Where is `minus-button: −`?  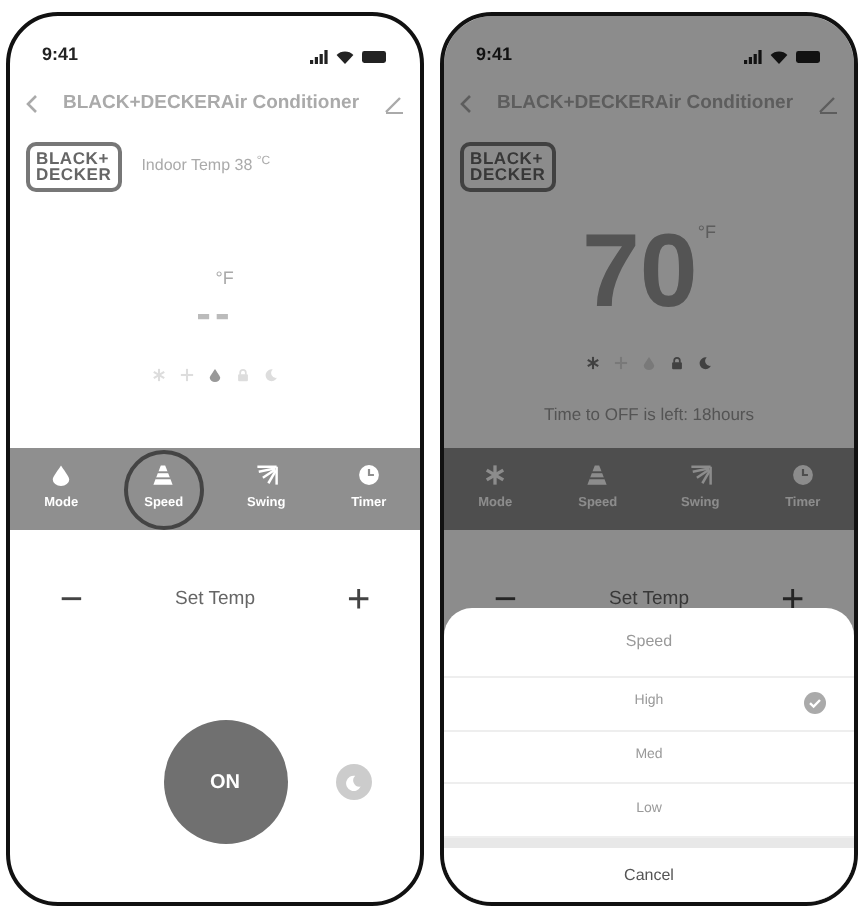 minus-button: − is located at coordinates (71, 600).